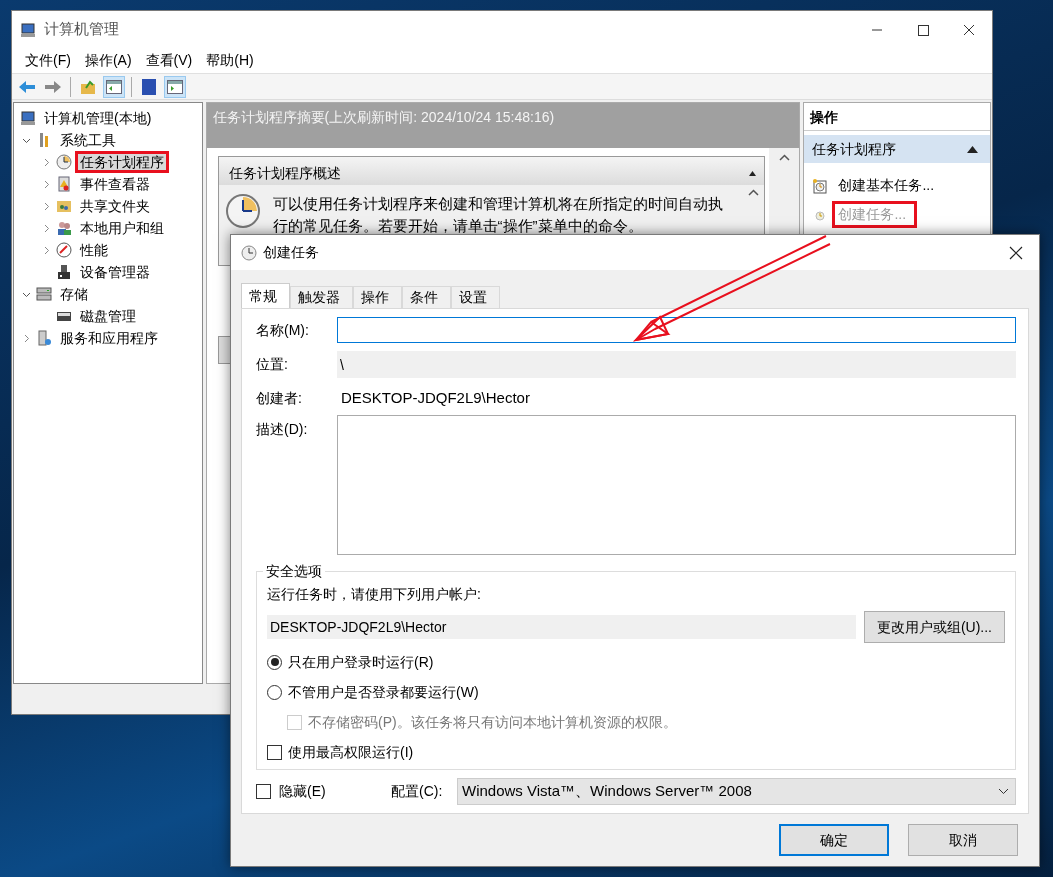  I want to click on gauge-icon, so click(64, 250).